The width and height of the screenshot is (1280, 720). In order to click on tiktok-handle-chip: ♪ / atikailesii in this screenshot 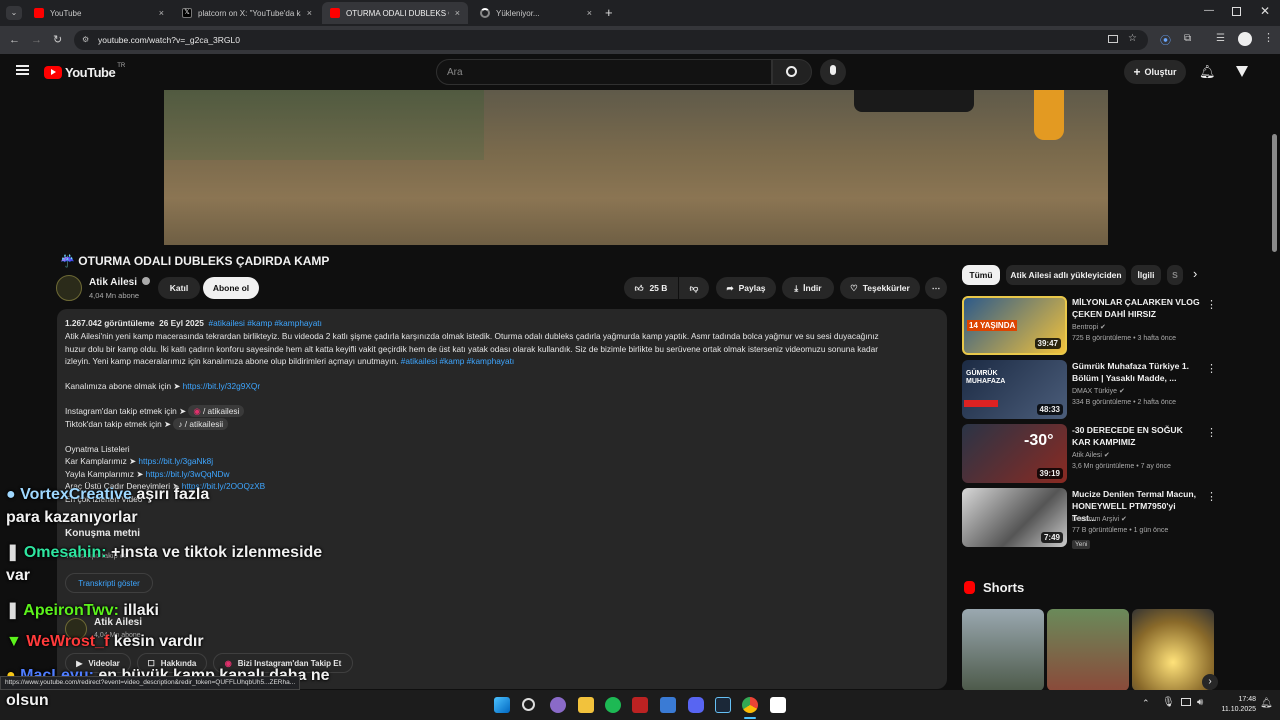, I will do `click(201, 424)`.